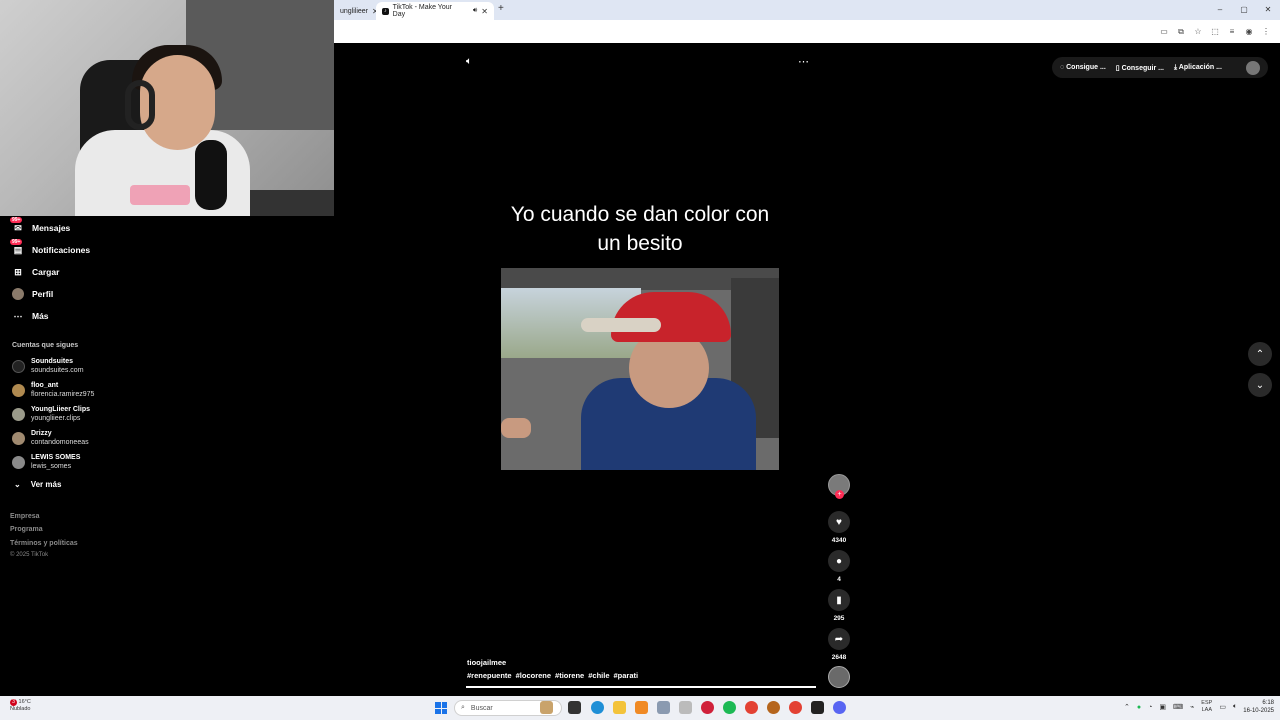 This screenshot has height=720, width=1280. I want to click on inbox-icon: ✉ 99+, so click(16, 225).